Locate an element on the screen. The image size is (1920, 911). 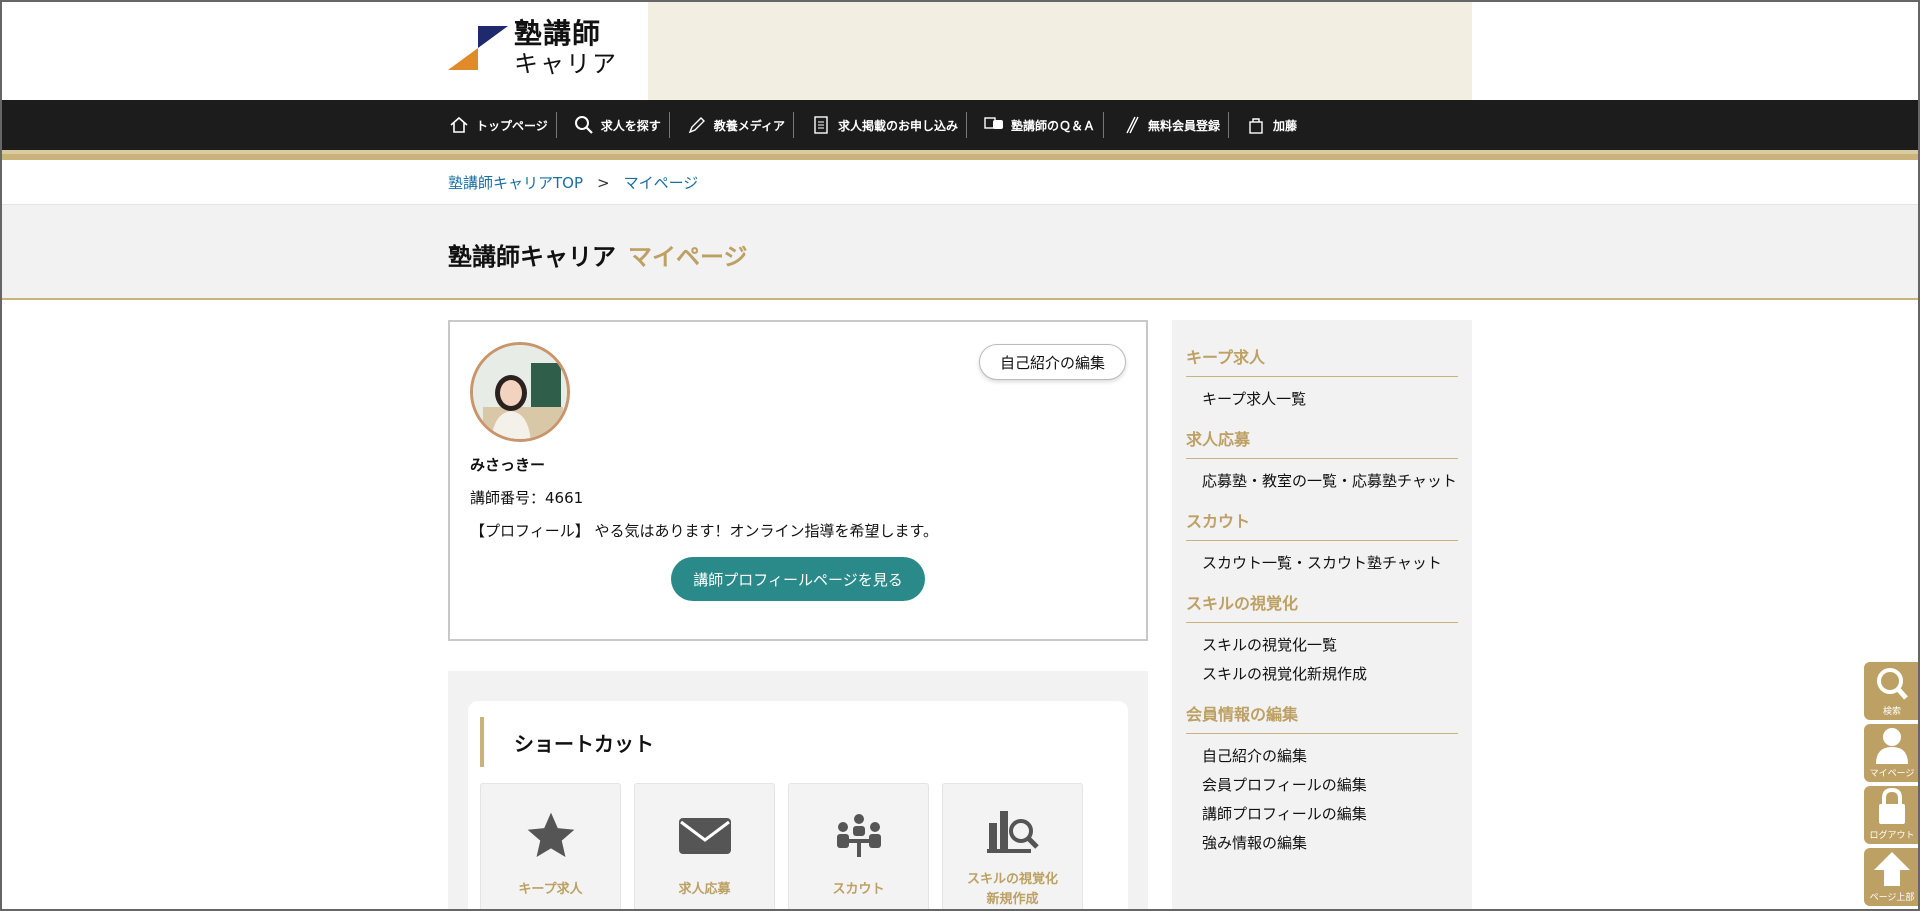
meeting-icon is located at coordinates (859, 836).